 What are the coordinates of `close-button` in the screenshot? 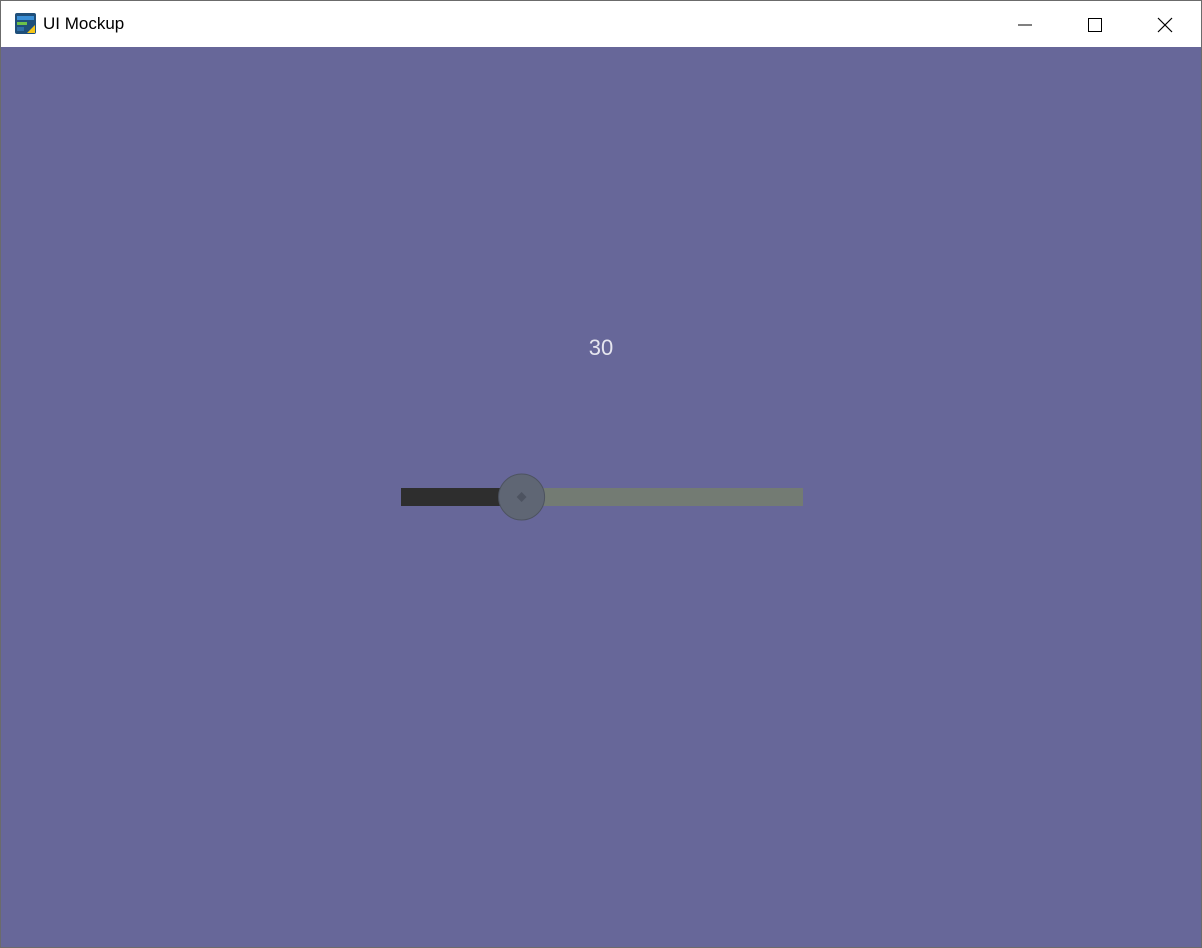 It's located at (1166, 24).